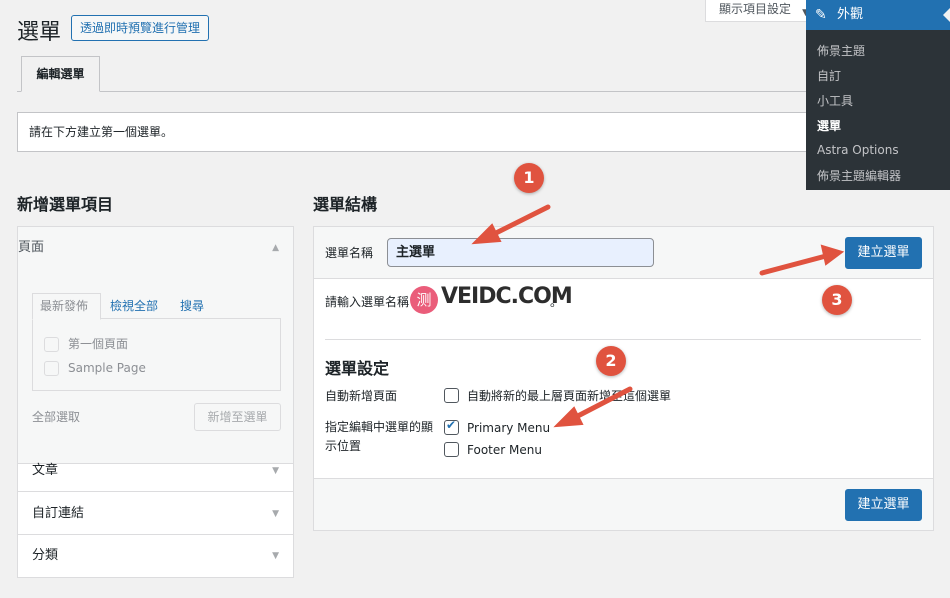 The height and width of the screenshot is (598, 950). I want to click on arrow-2-shaft, so click(601, 404).